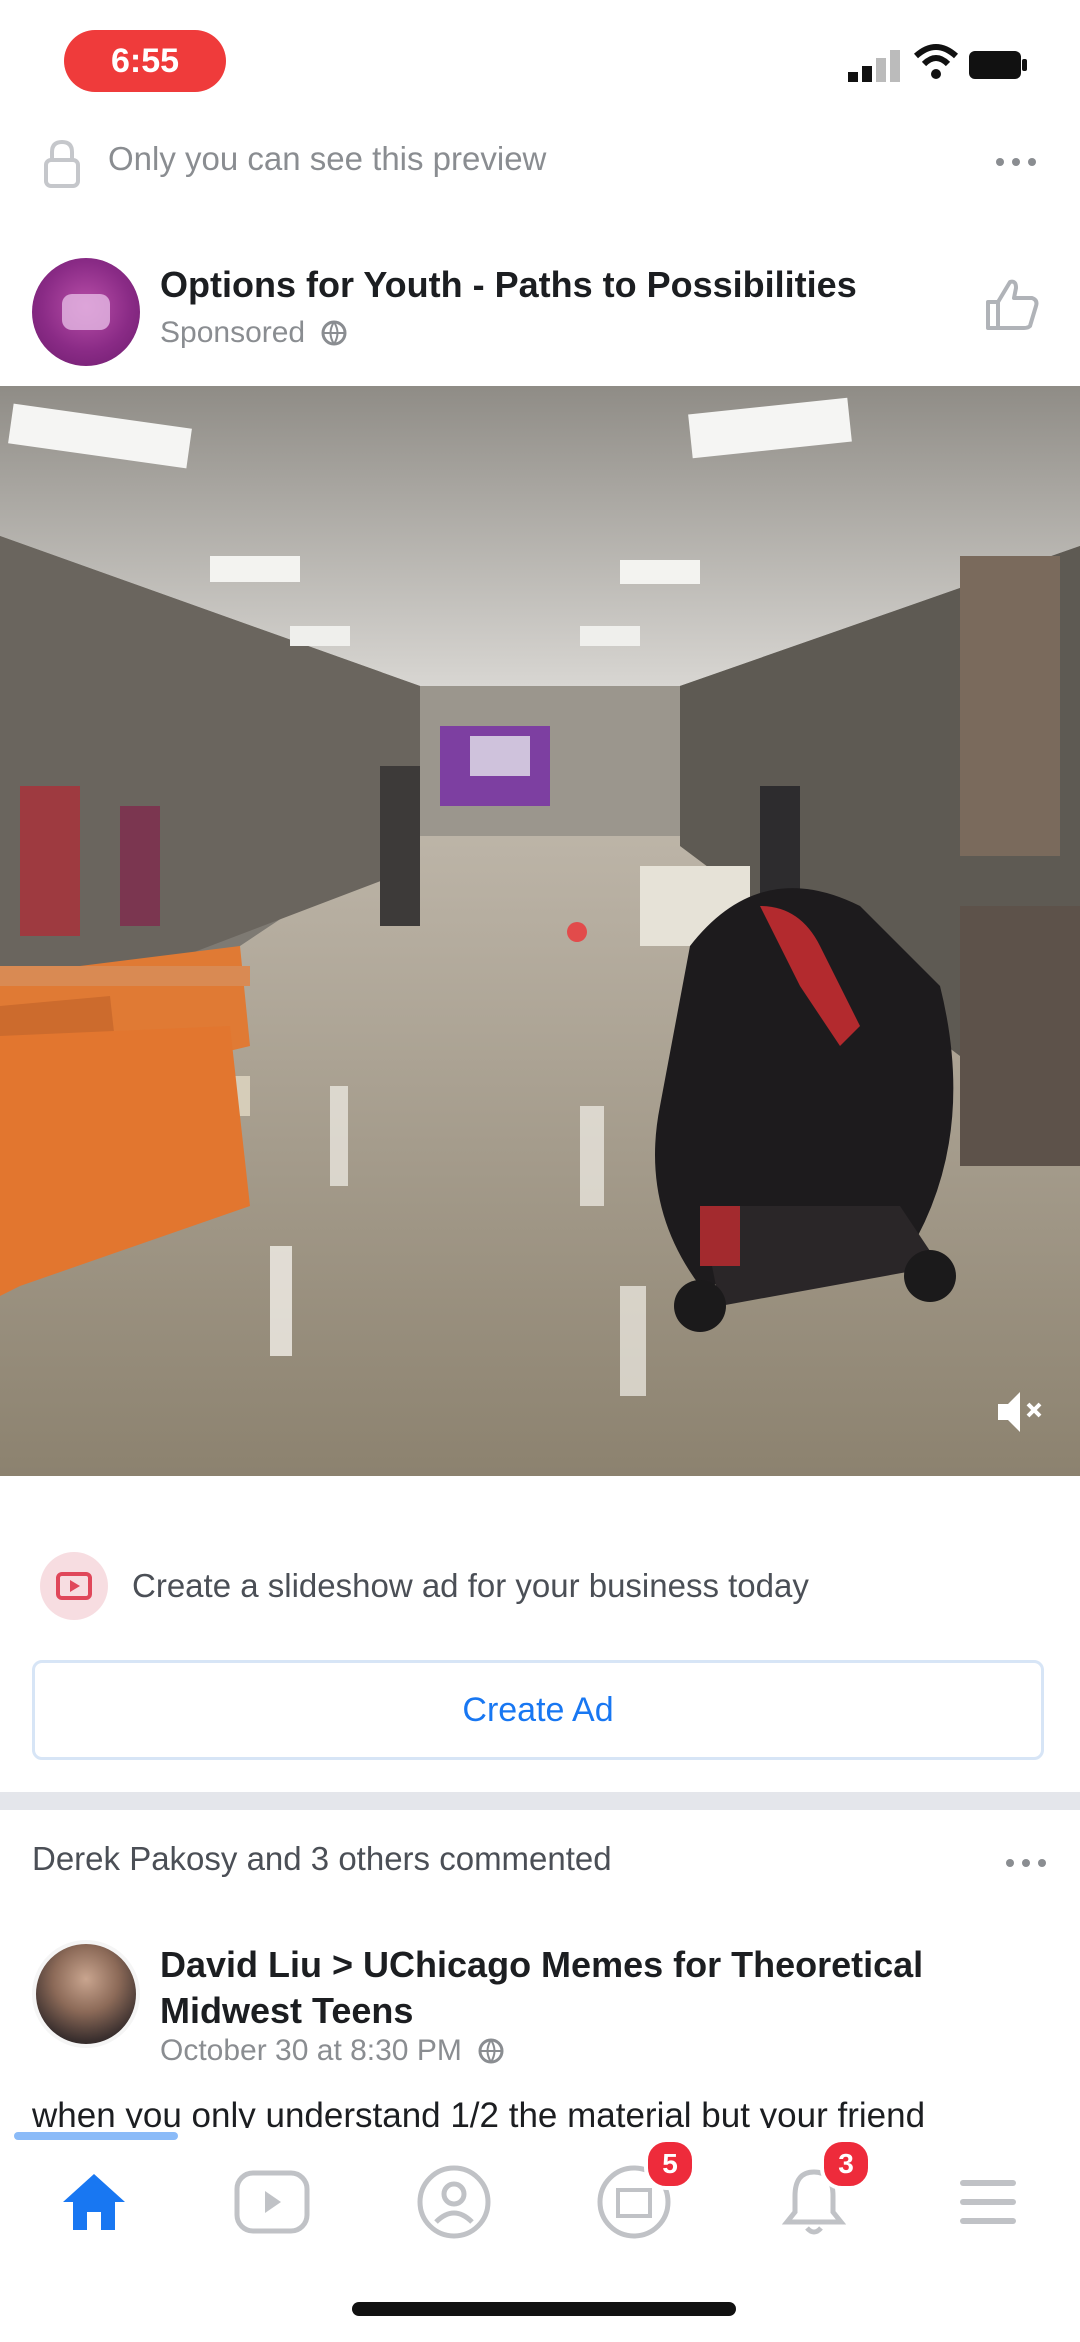 This screenshot has height=2342, width=1080. I want to click on mute-icon, so click(1018, 1412).